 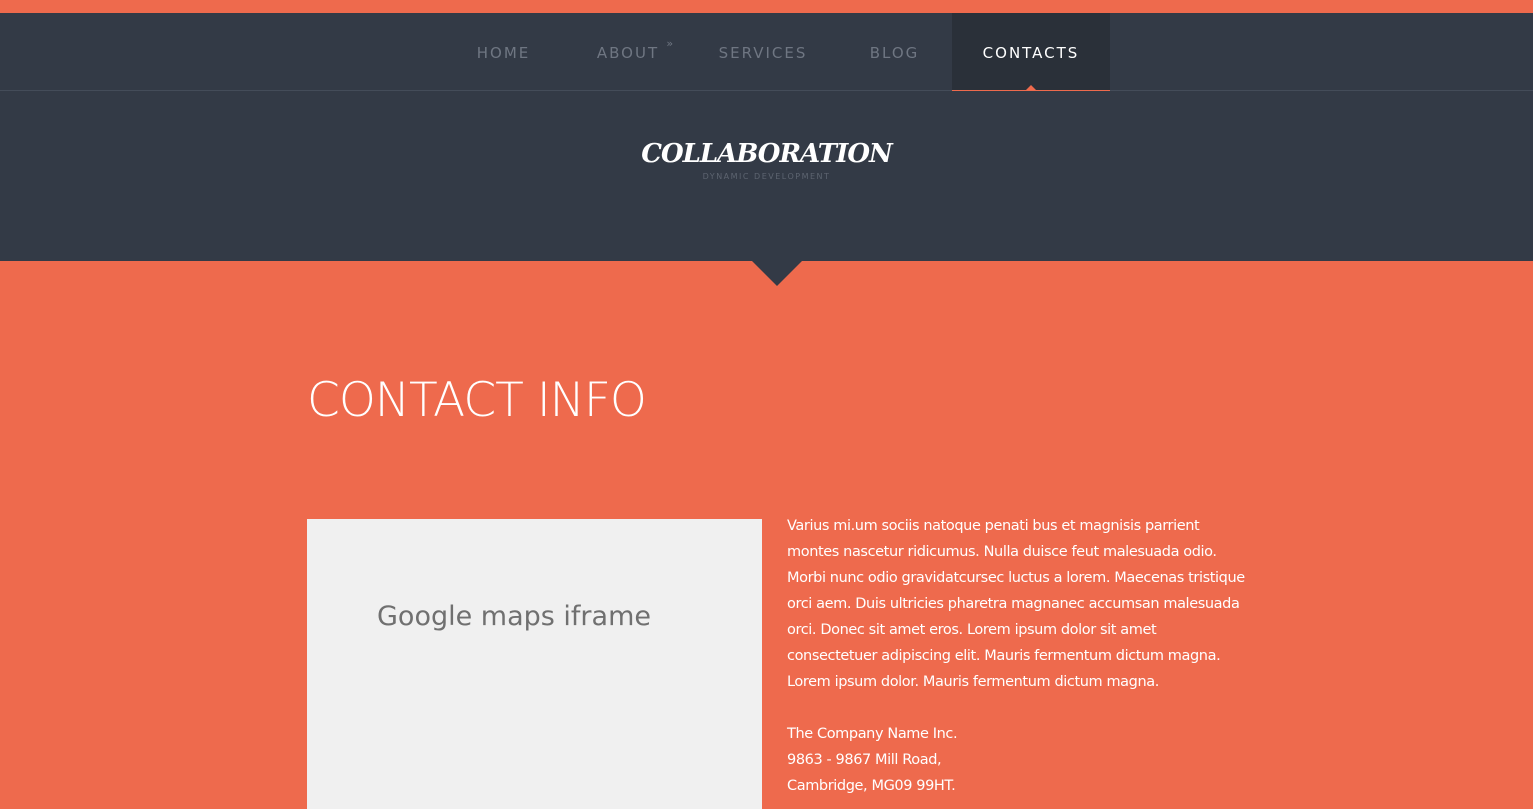 I want to click on nav-item-label: SERVICES, so click(x=763, y=53).